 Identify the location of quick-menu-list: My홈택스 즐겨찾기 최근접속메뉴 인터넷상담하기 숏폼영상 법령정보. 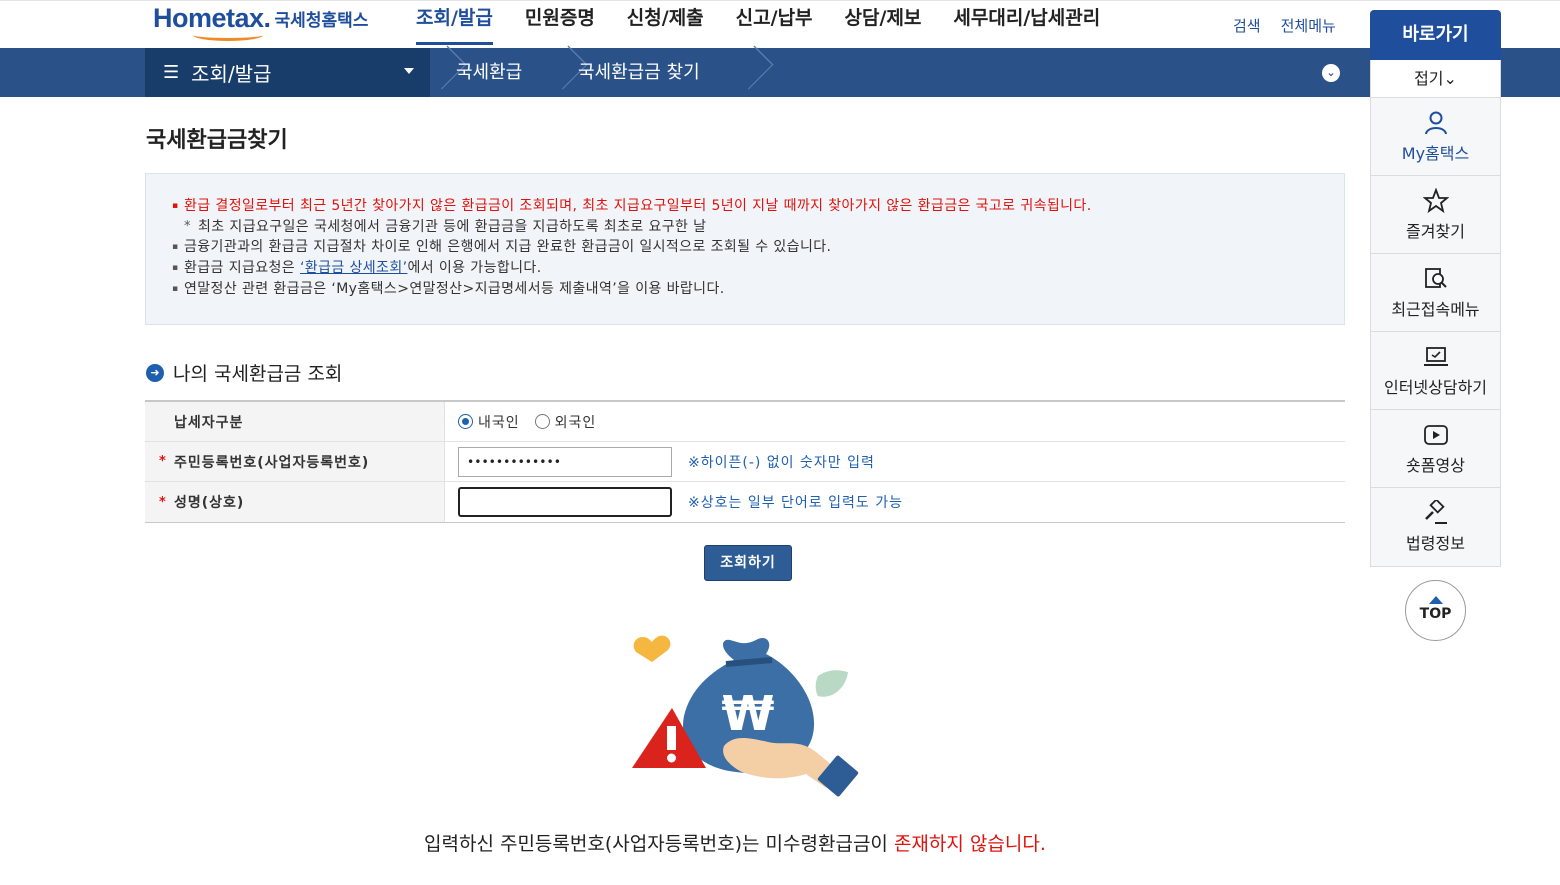
(1435, 332).